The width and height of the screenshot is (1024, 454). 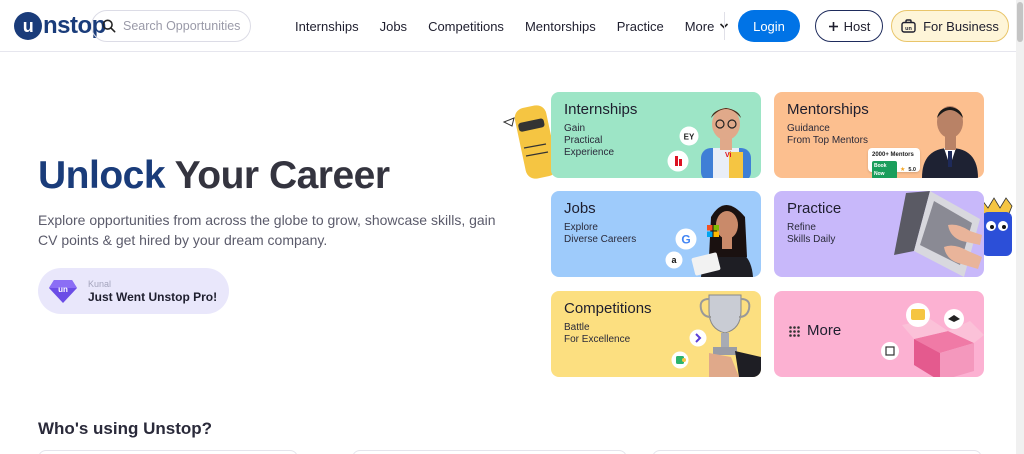 What do you see at coordinates (597, 333) in the screenshot?
I see `card-competitions-subtitle: Battle For Excellence` at bounding box center [597, 333].